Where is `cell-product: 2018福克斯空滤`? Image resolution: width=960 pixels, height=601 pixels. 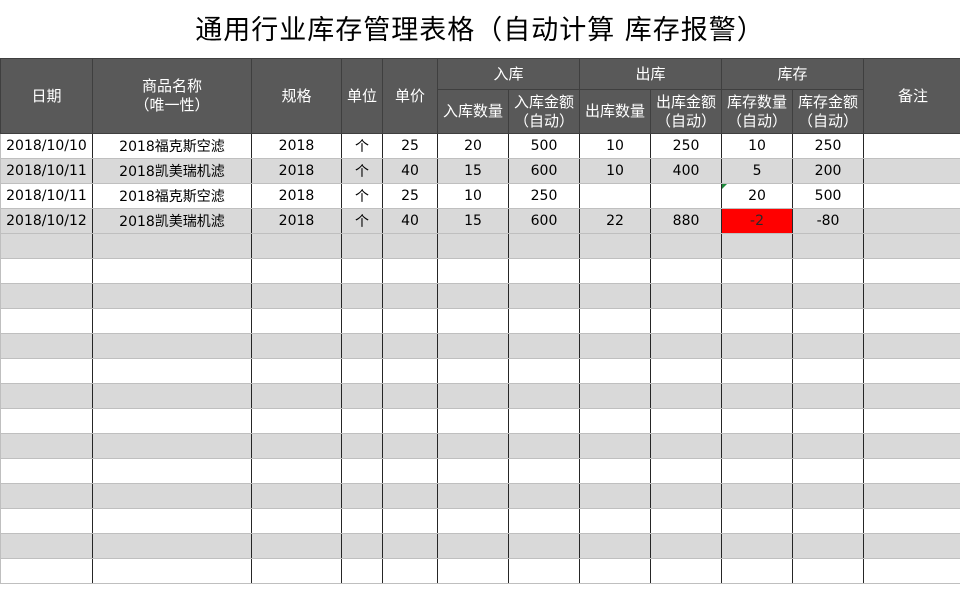
cell-product: 2018福克斯空滤 is located at coordinates (172, 196).